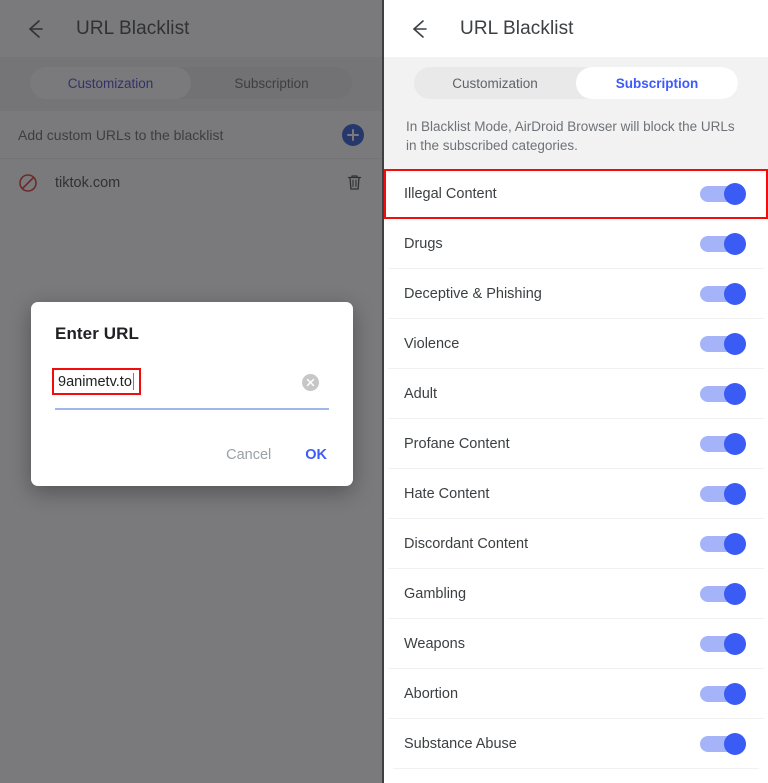 The image size is (768, 783). I want to click on category-label: Gambling, so click(435, 593).